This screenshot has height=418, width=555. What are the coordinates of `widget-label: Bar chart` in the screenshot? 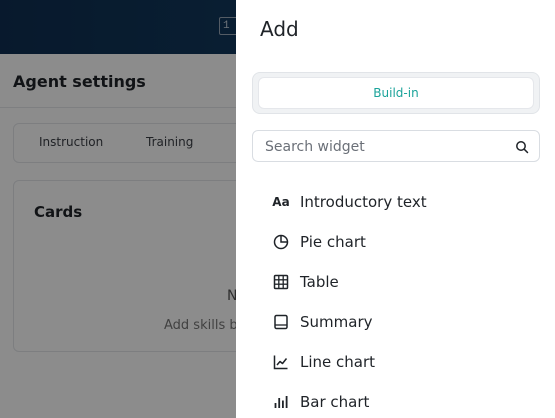 It's located at (335, 402).